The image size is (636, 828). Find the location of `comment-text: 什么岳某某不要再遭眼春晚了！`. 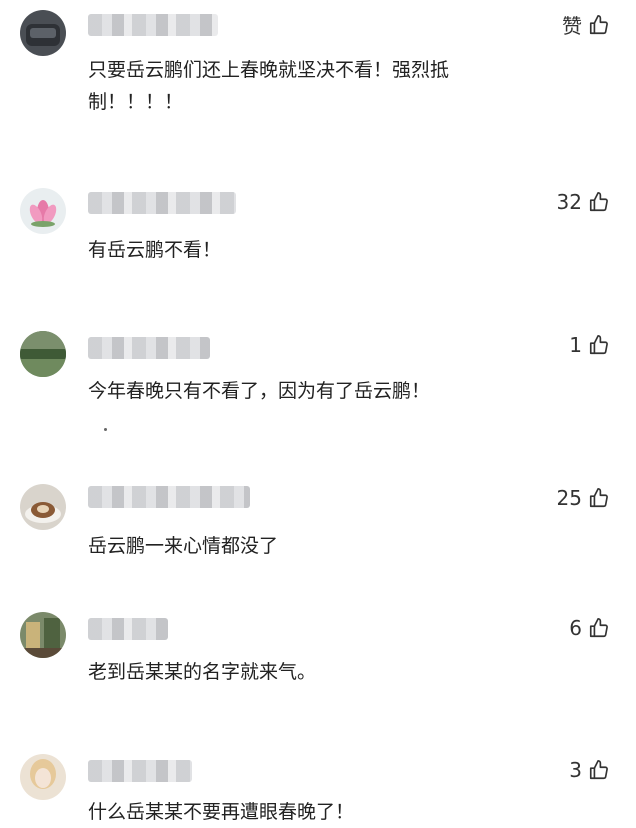

comment-text: 什么岳某某不要再遭眼春晚了！ is located at coordinates (221, 812).